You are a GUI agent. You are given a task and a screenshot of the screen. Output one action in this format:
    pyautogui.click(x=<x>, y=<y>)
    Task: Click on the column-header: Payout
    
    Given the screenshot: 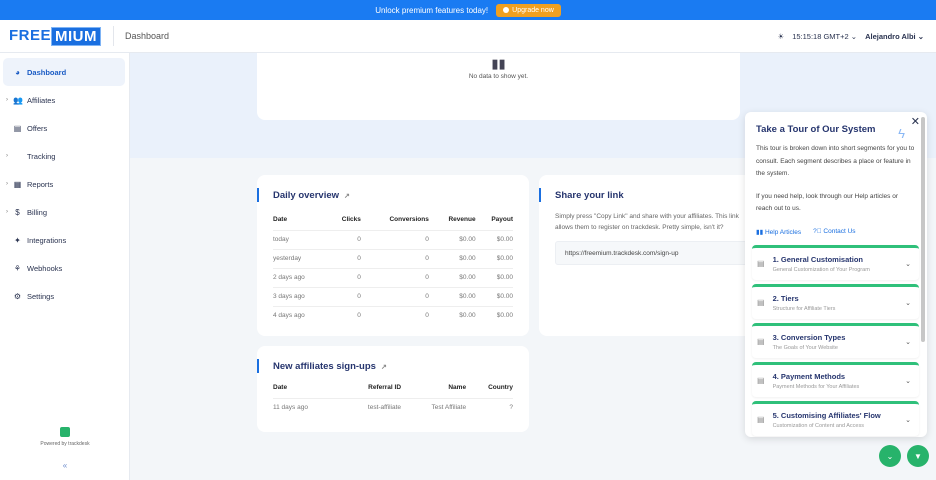 What is the action you would take?
    pyautogui.click(x=494, y=220)
    